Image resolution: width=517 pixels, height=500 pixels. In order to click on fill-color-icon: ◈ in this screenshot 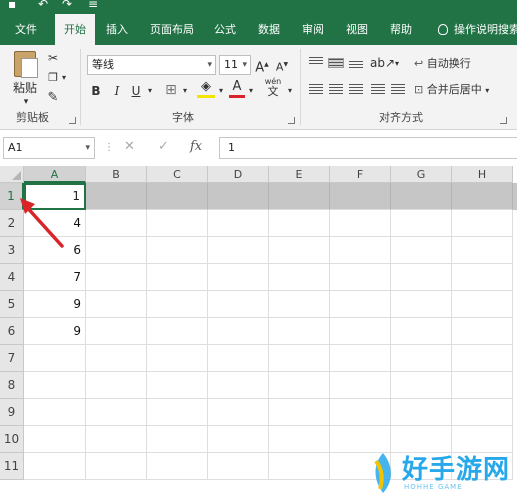, I will do `click(206, 88)`.